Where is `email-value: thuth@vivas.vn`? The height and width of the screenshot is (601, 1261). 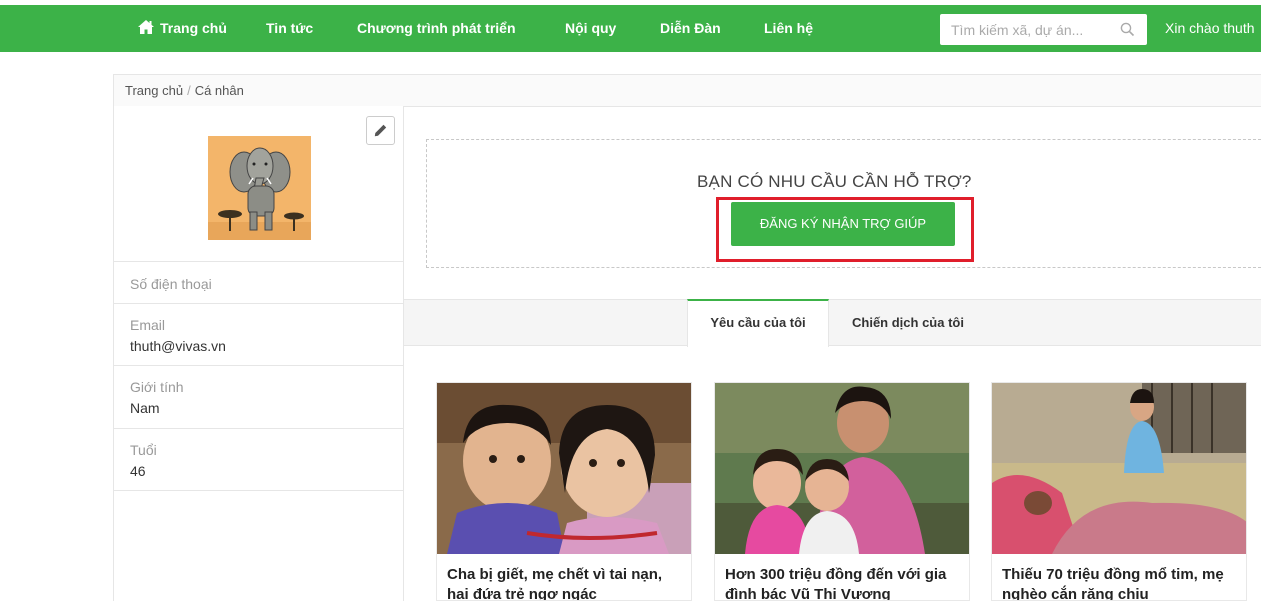 email-value: thuth@vivas.vn is located at coordinates (178, 346).